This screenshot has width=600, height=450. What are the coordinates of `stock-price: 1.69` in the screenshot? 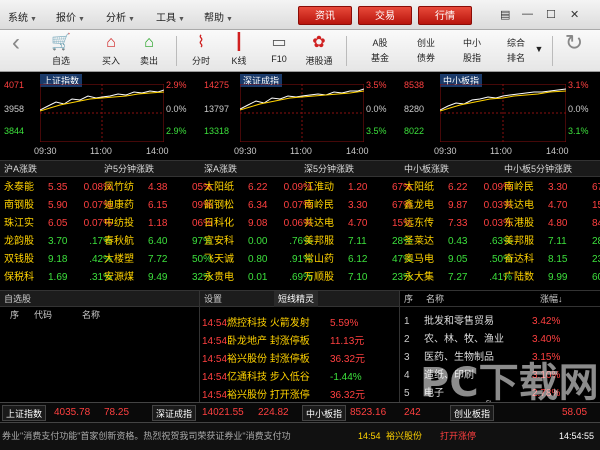 It's located at (58, 277).